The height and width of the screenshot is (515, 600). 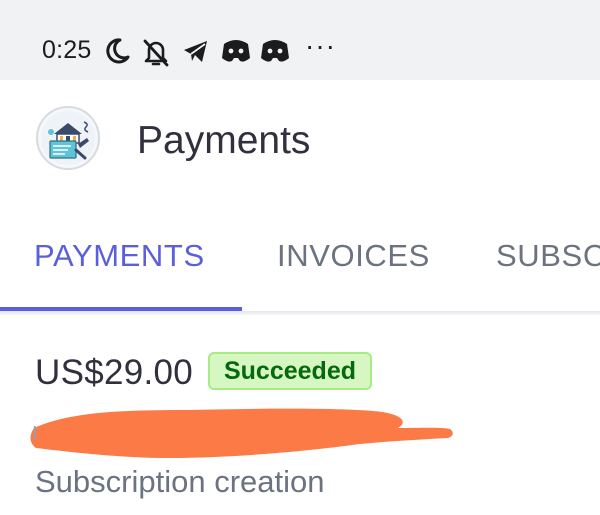 What do you see at coordinates (241, 433) in the screenshot?
I see `redaction-scribble: I` at bounding box center [241, 433].